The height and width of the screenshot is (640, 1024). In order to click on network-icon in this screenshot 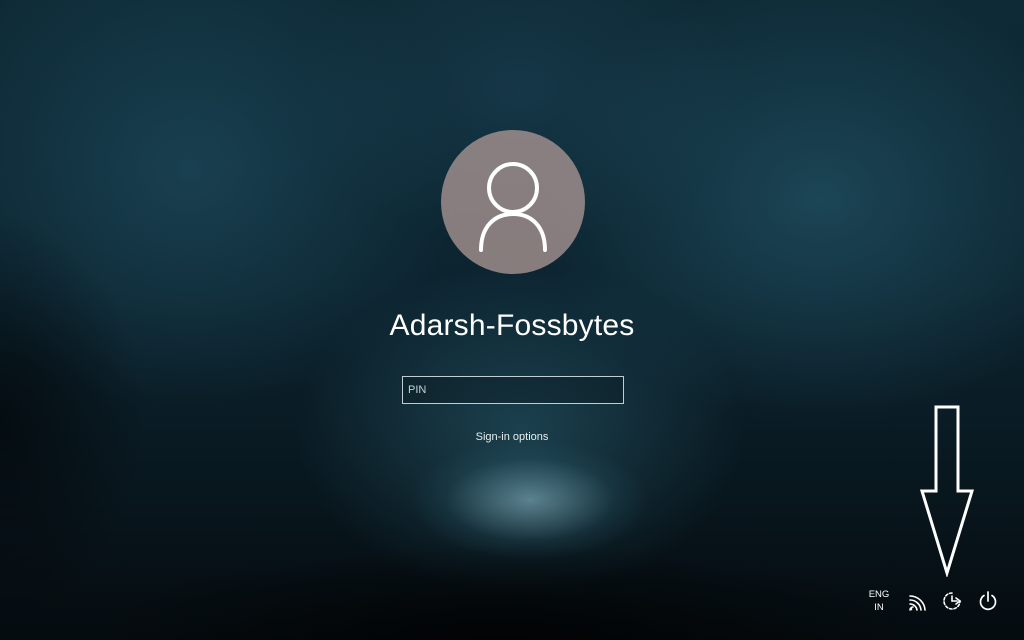, I will do `click(918, 601)`.